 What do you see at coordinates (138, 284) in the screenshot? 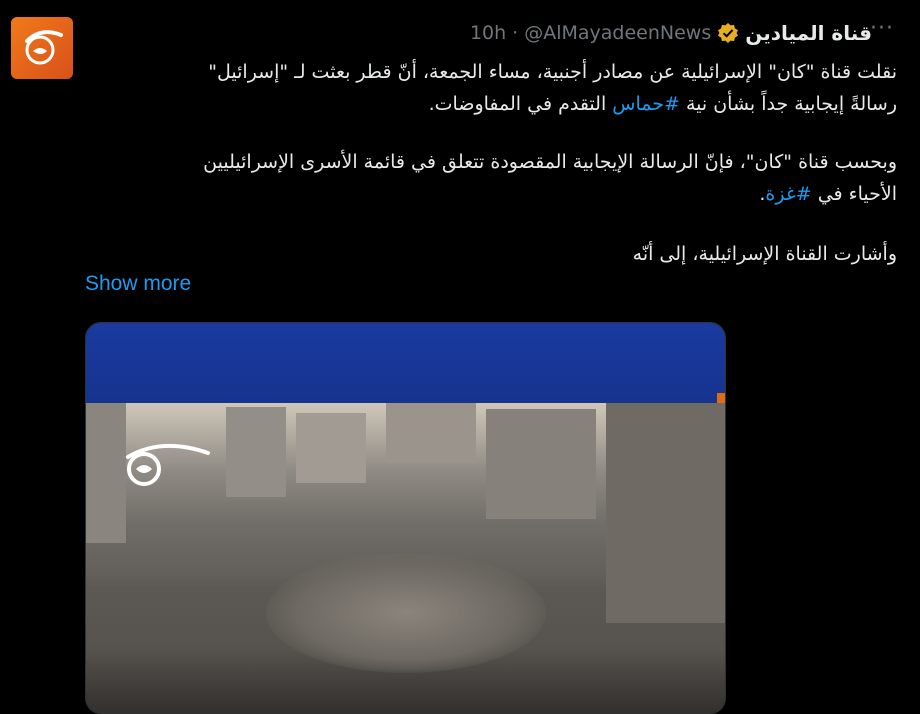
I see `show-more-link: Show more` at bounding box center [138, 284].